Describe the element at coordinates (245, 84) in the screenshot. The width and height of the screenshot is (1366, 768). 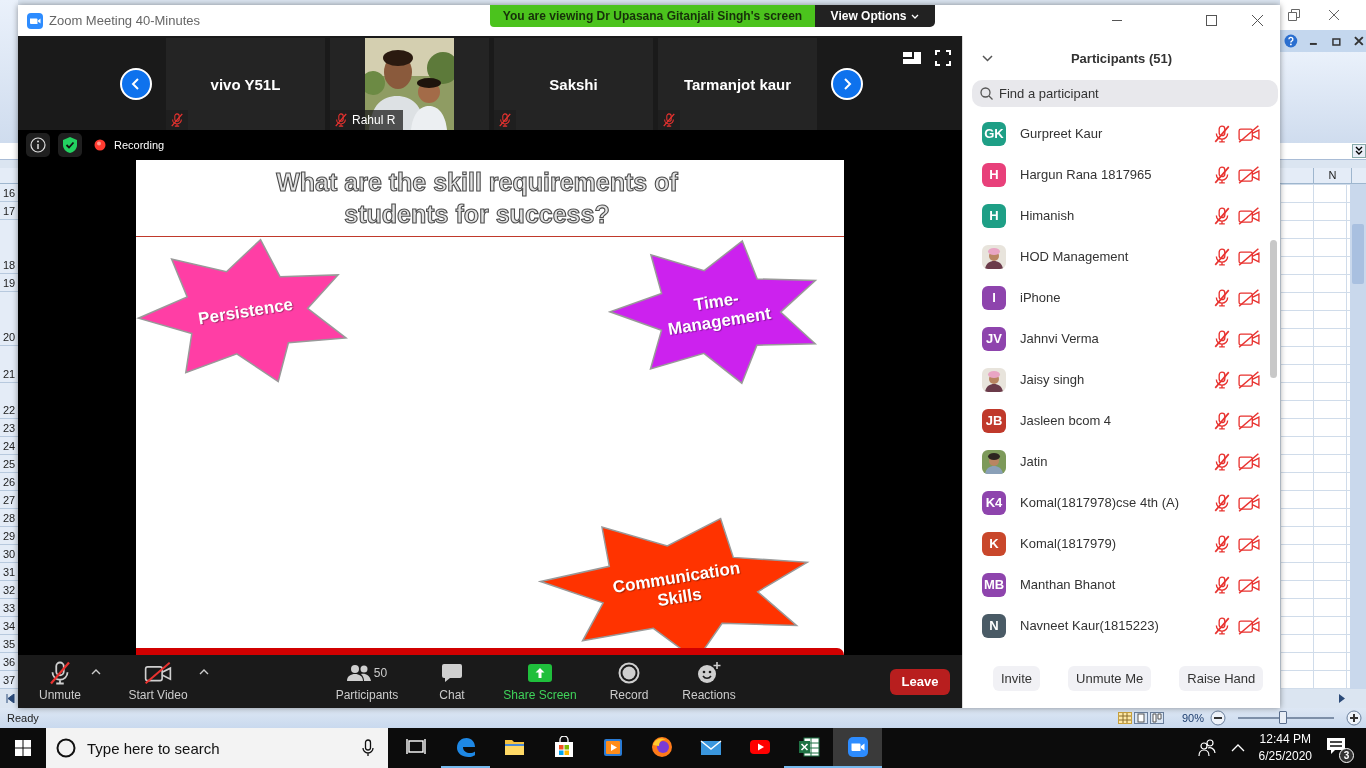
I see `participant-name: vivo Y51L` at that location.